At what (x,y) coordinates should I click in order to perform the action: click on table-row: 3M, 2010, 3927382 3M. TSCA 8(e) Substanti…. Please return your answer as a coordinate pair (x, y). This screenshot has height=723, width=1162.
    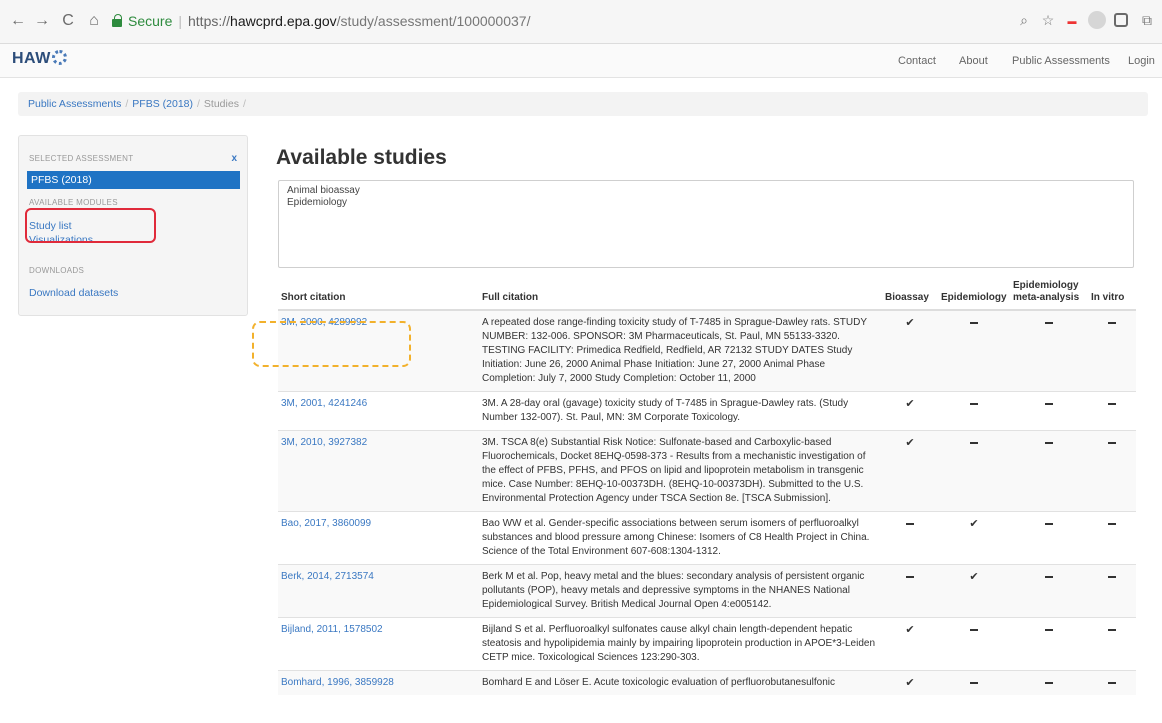
    Looking at the image, I should click on (707, 471).